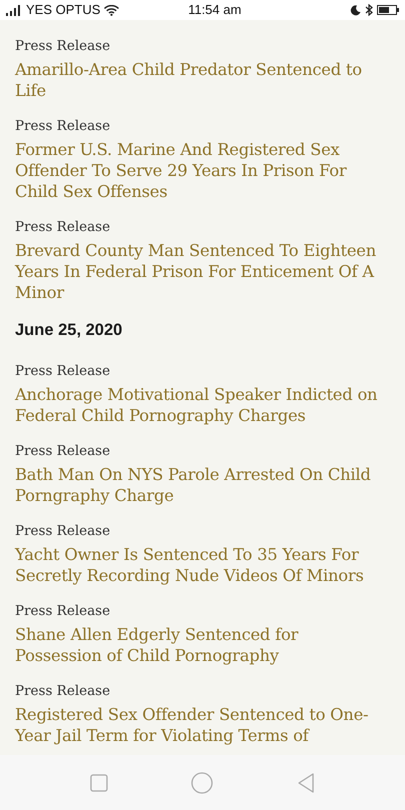  What do you see at coordinates (99, 783) in the screenshot?
I see `recent-apps-button` at bounding box center [99, 783].